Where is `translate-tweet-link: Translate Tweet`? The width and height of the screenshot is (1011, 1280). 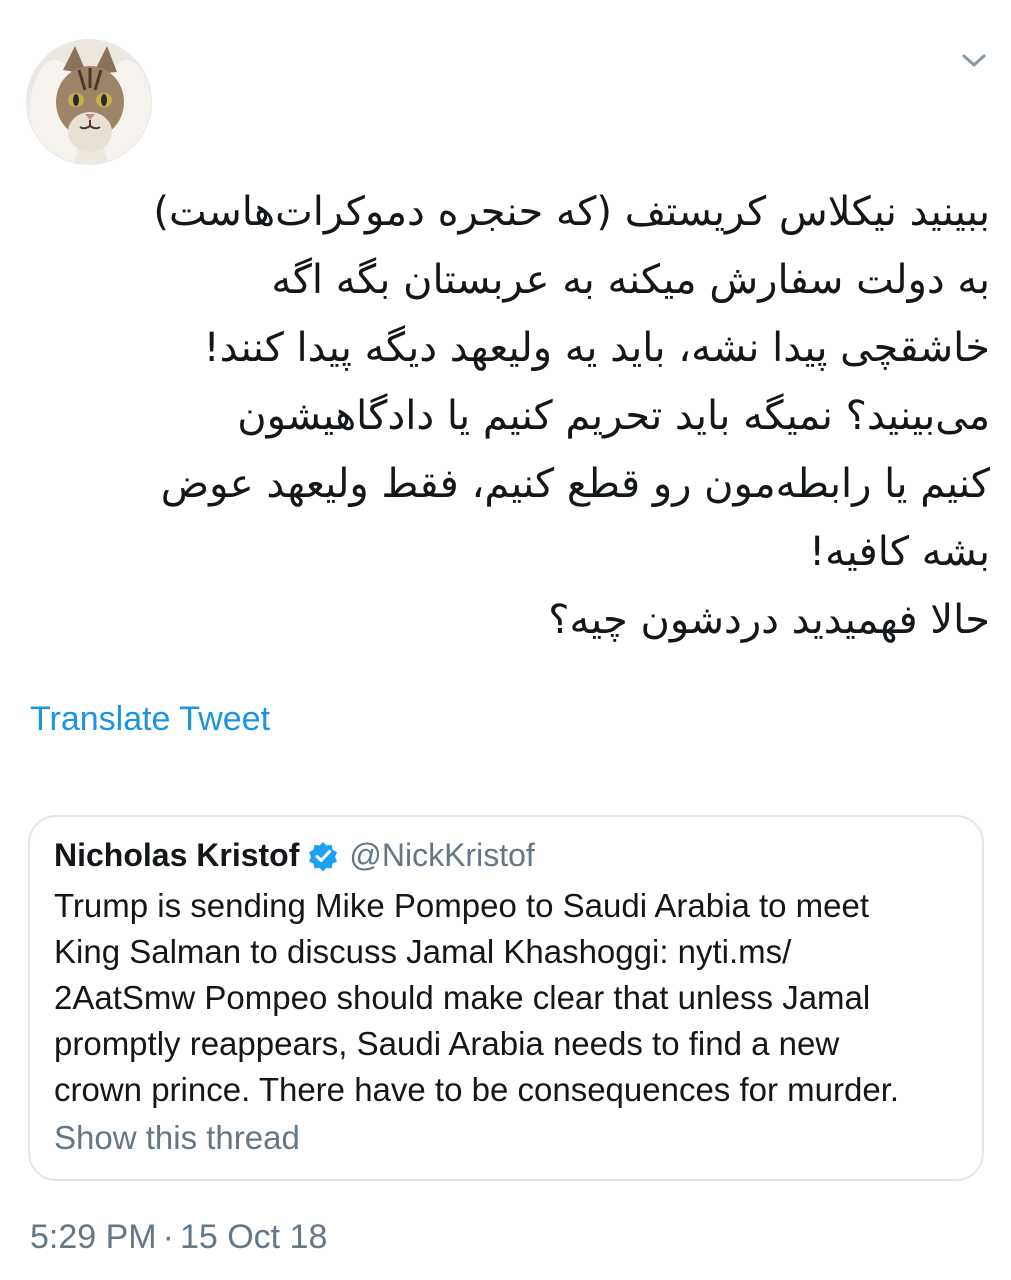 translate-tweet-link: Translate Tweet is located at coordinates (150, 719).